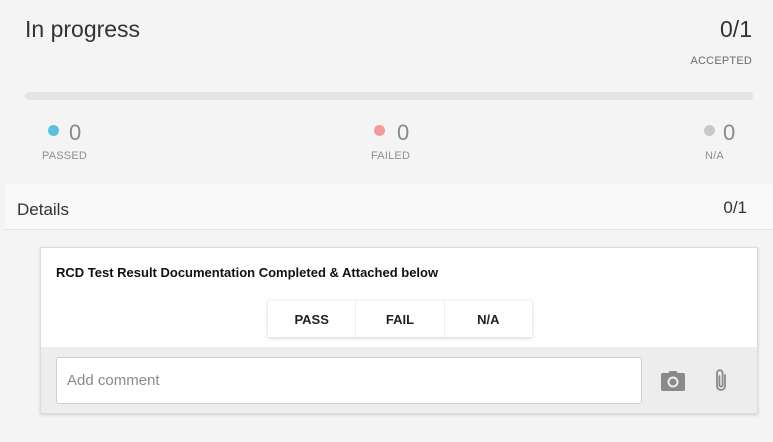 The width and height of the screenshot is (773, 442). I want to click on result-choice-group: PASS FAIL N/A, so click(400, 319).